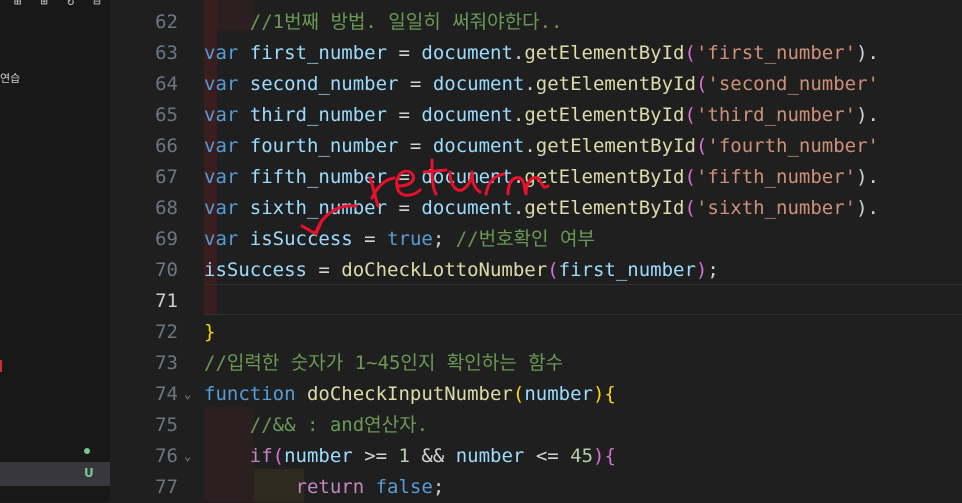 The width and height of the screenshot is (962, 503). What do you see at coordinates (444, 270) in the screenshot?
I see `code-token: doCheckLottoNumber` at bounding box center [444, 270].